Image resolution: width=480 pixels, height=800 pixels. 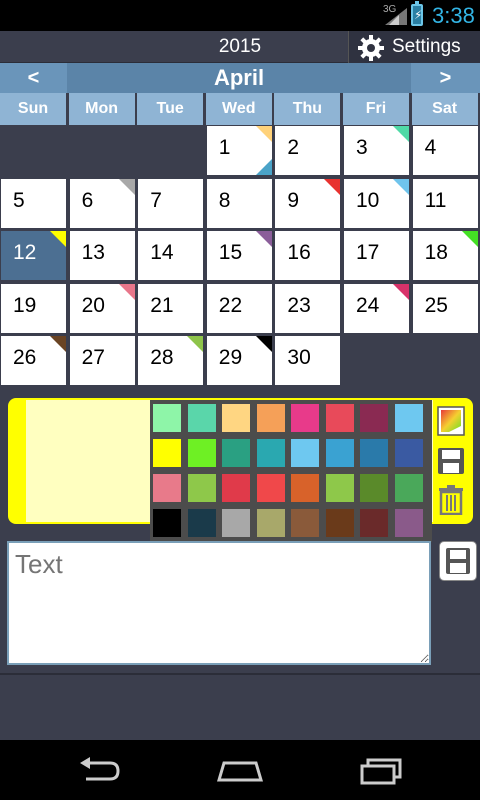 I want to click on day-number: 5, so click(x=19, y=200).